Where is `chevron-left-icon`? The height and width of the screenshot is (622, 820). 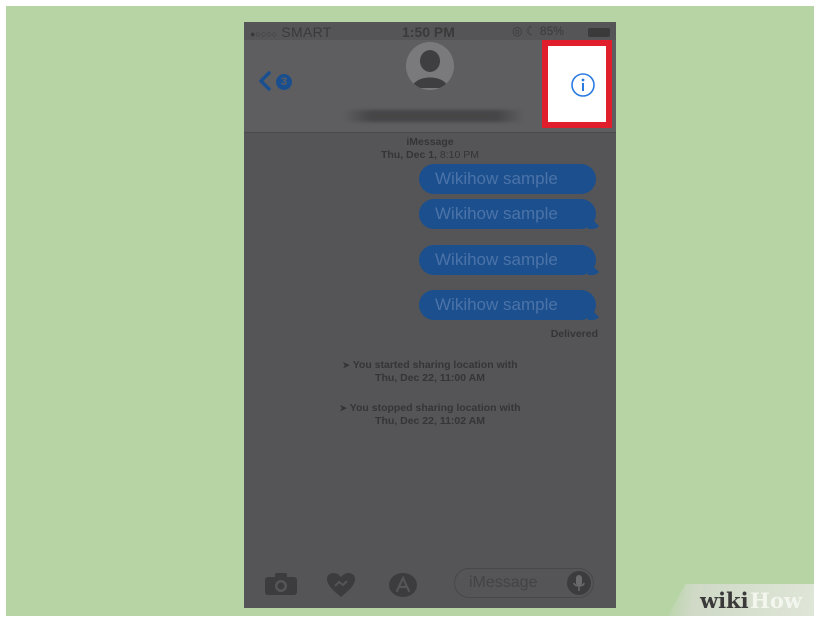
chevron-left-icon is located at coordinates (265, 81).